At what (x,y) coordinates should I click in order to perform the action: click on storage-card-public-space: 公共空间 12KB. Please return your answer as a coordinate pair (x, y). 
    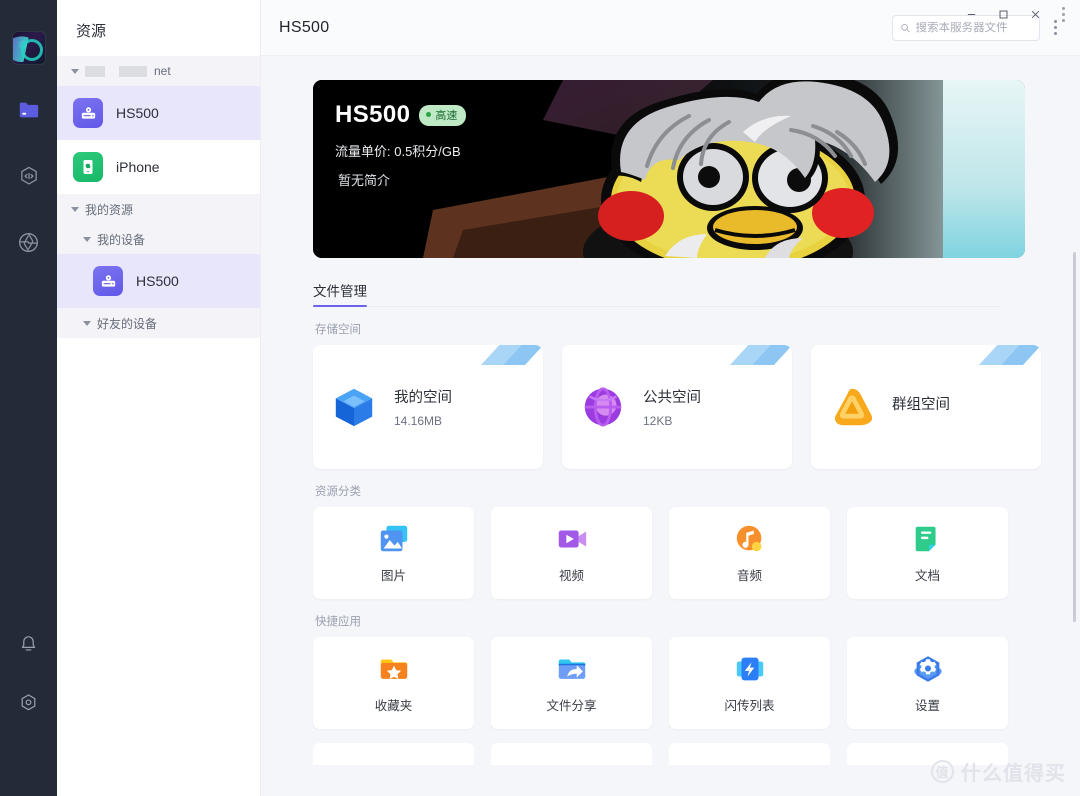
    Looking at the image, I should click on (677, 407).